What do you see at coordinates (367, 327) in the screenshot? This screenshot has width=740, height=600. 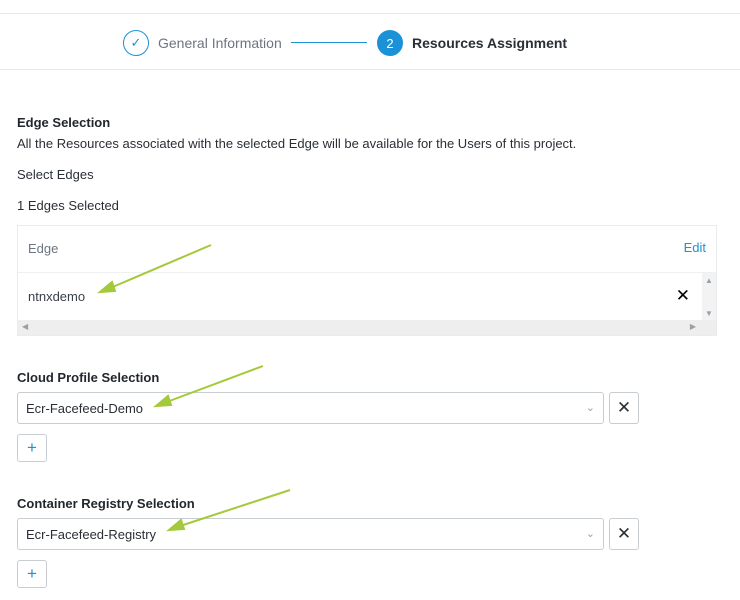 I see `horizontal-scrollbar: ◀ ▶` at bounding box center [367, 327].